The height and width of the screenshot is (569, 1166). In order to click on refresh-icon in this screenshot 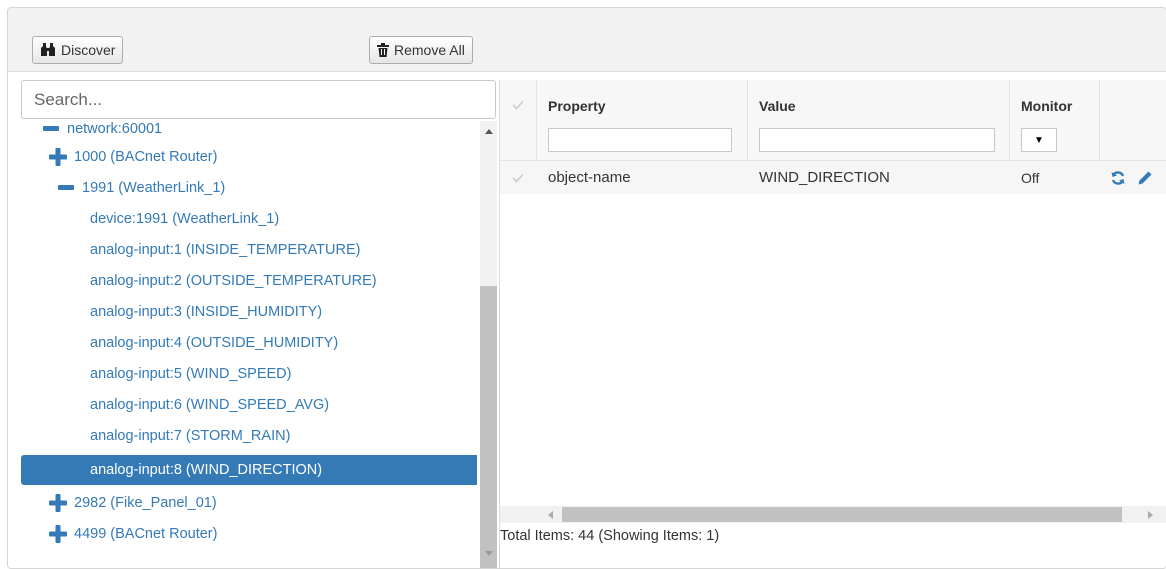, I will do `click(1118, 177)`.